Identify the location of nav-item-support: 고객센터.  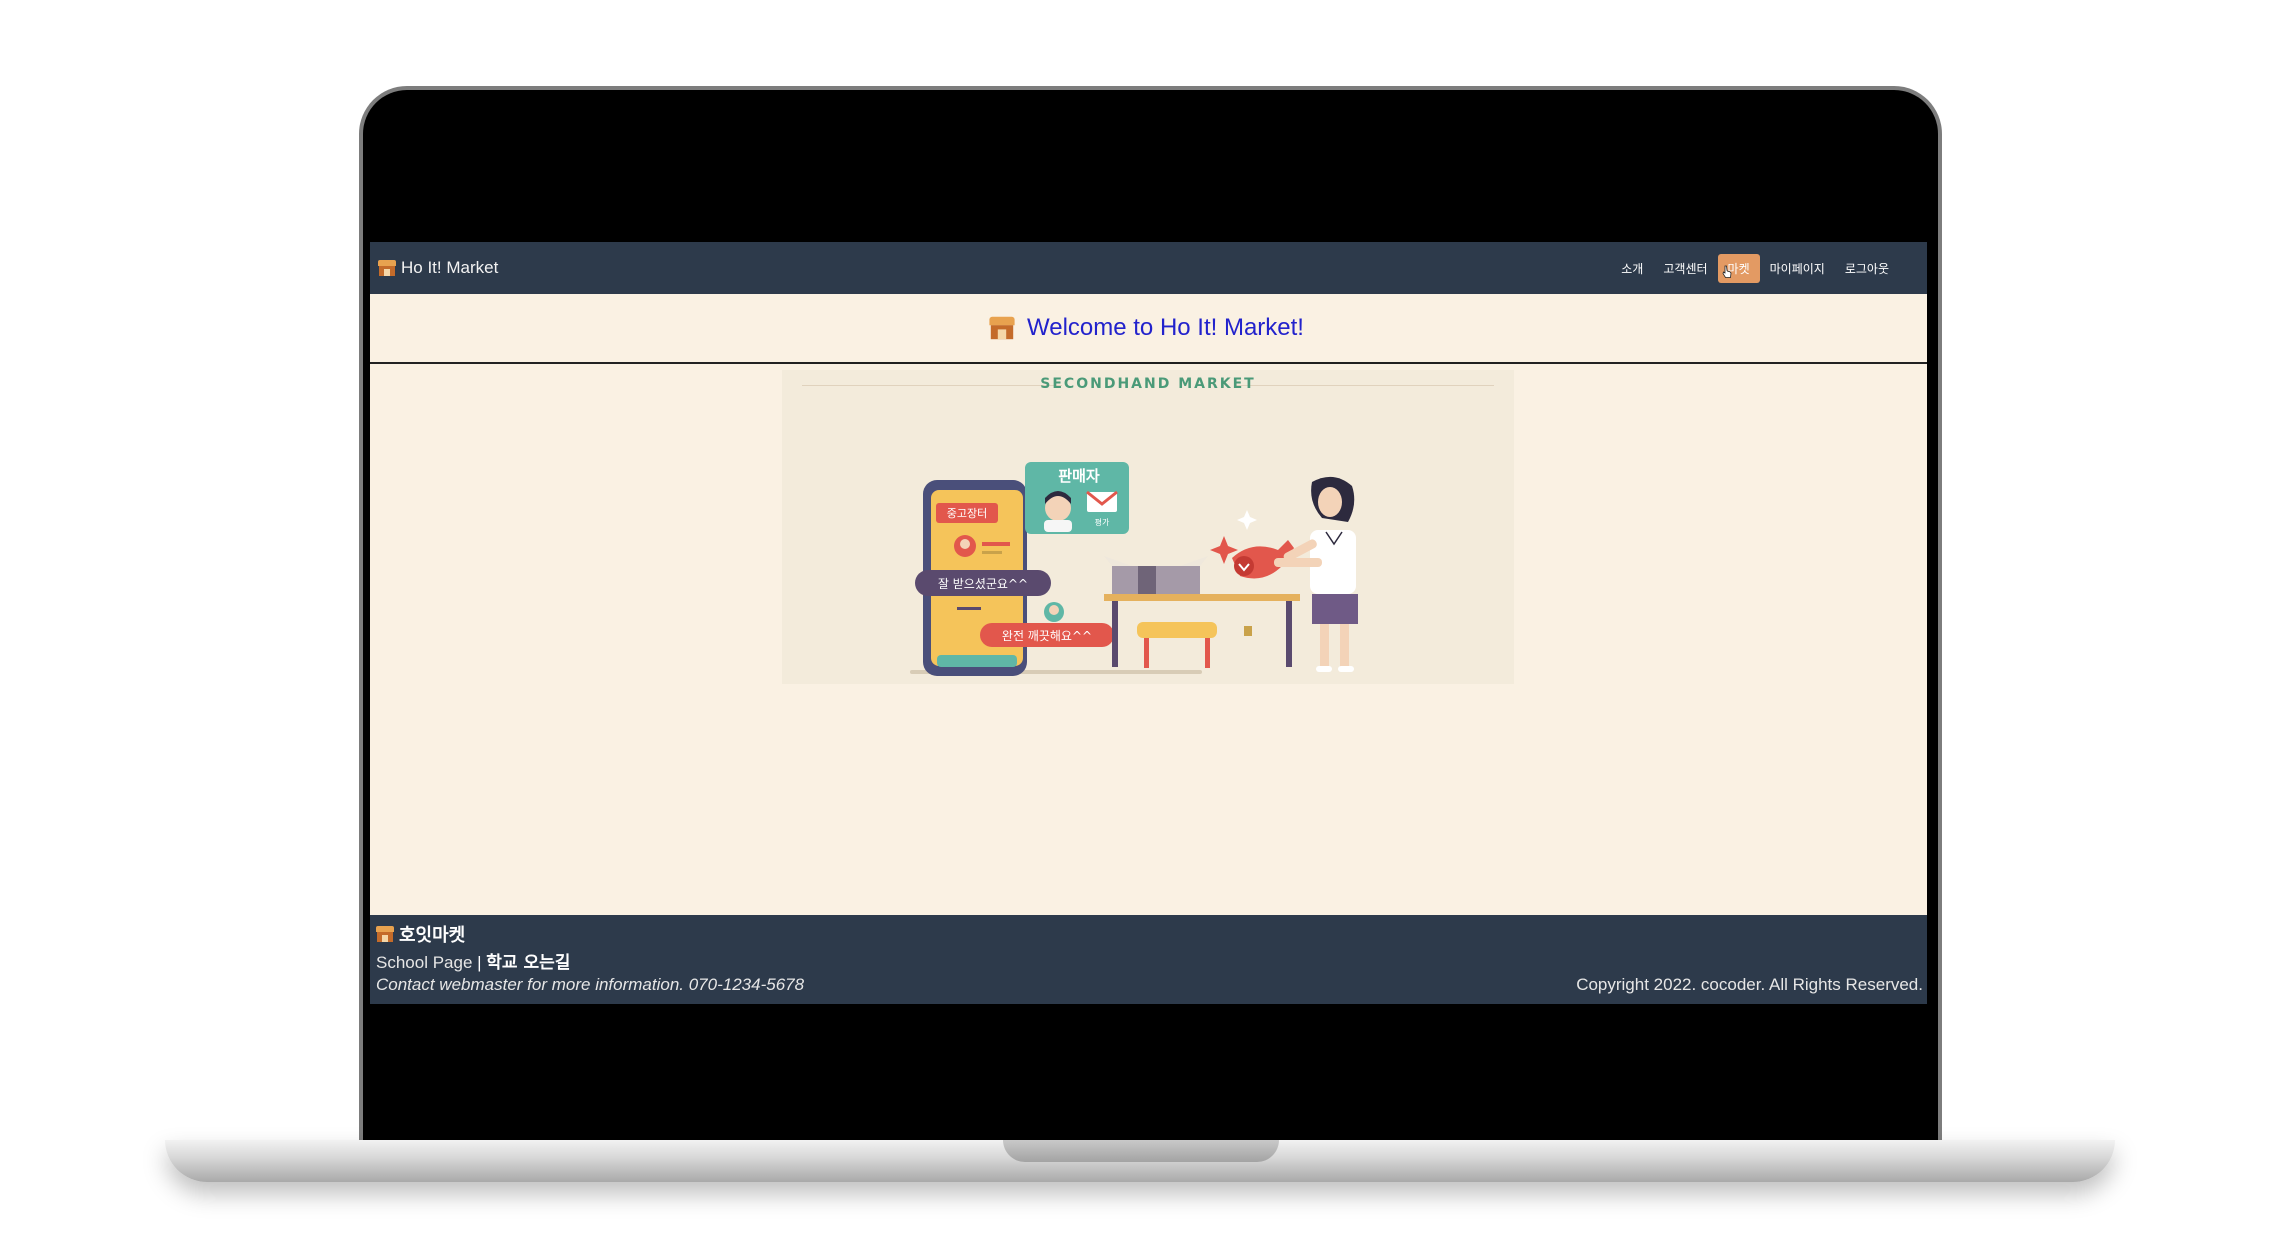
(1685, 268).